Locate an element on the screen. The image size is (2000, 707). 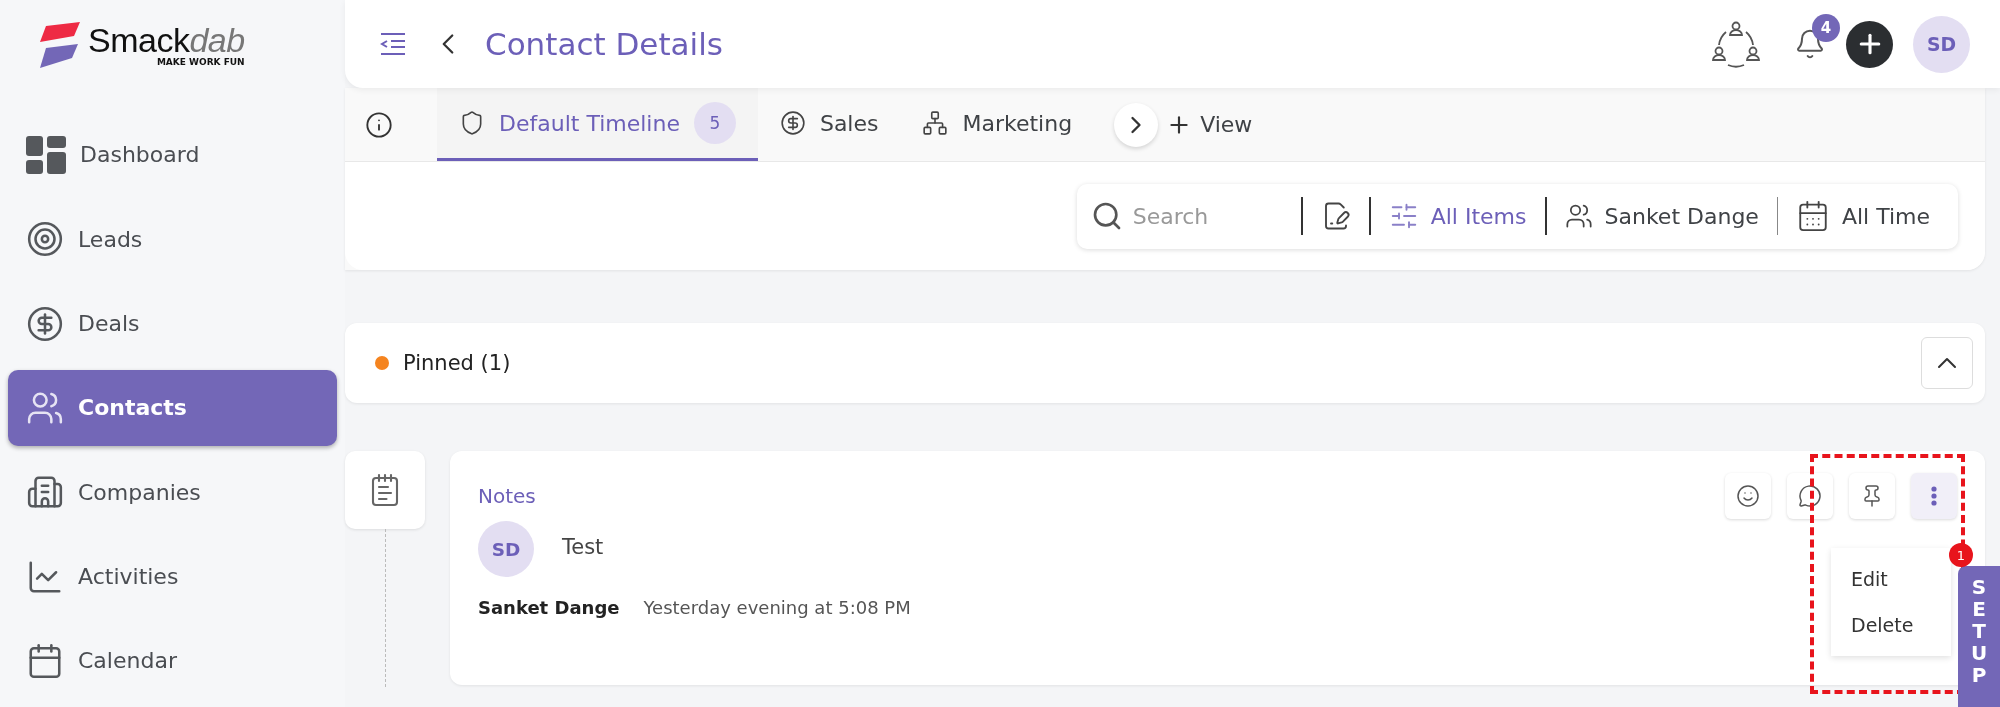
view-tab: Sales is located at coordinates (829, 124).